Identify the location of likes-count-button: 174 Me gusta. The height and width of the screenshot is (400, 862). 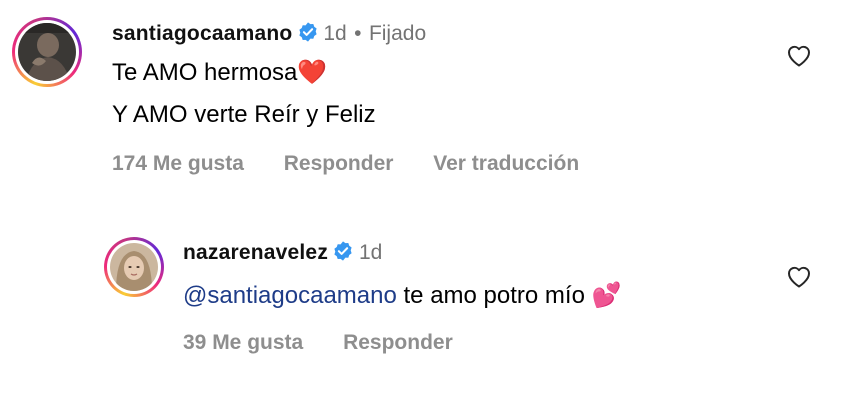
(178, 163).